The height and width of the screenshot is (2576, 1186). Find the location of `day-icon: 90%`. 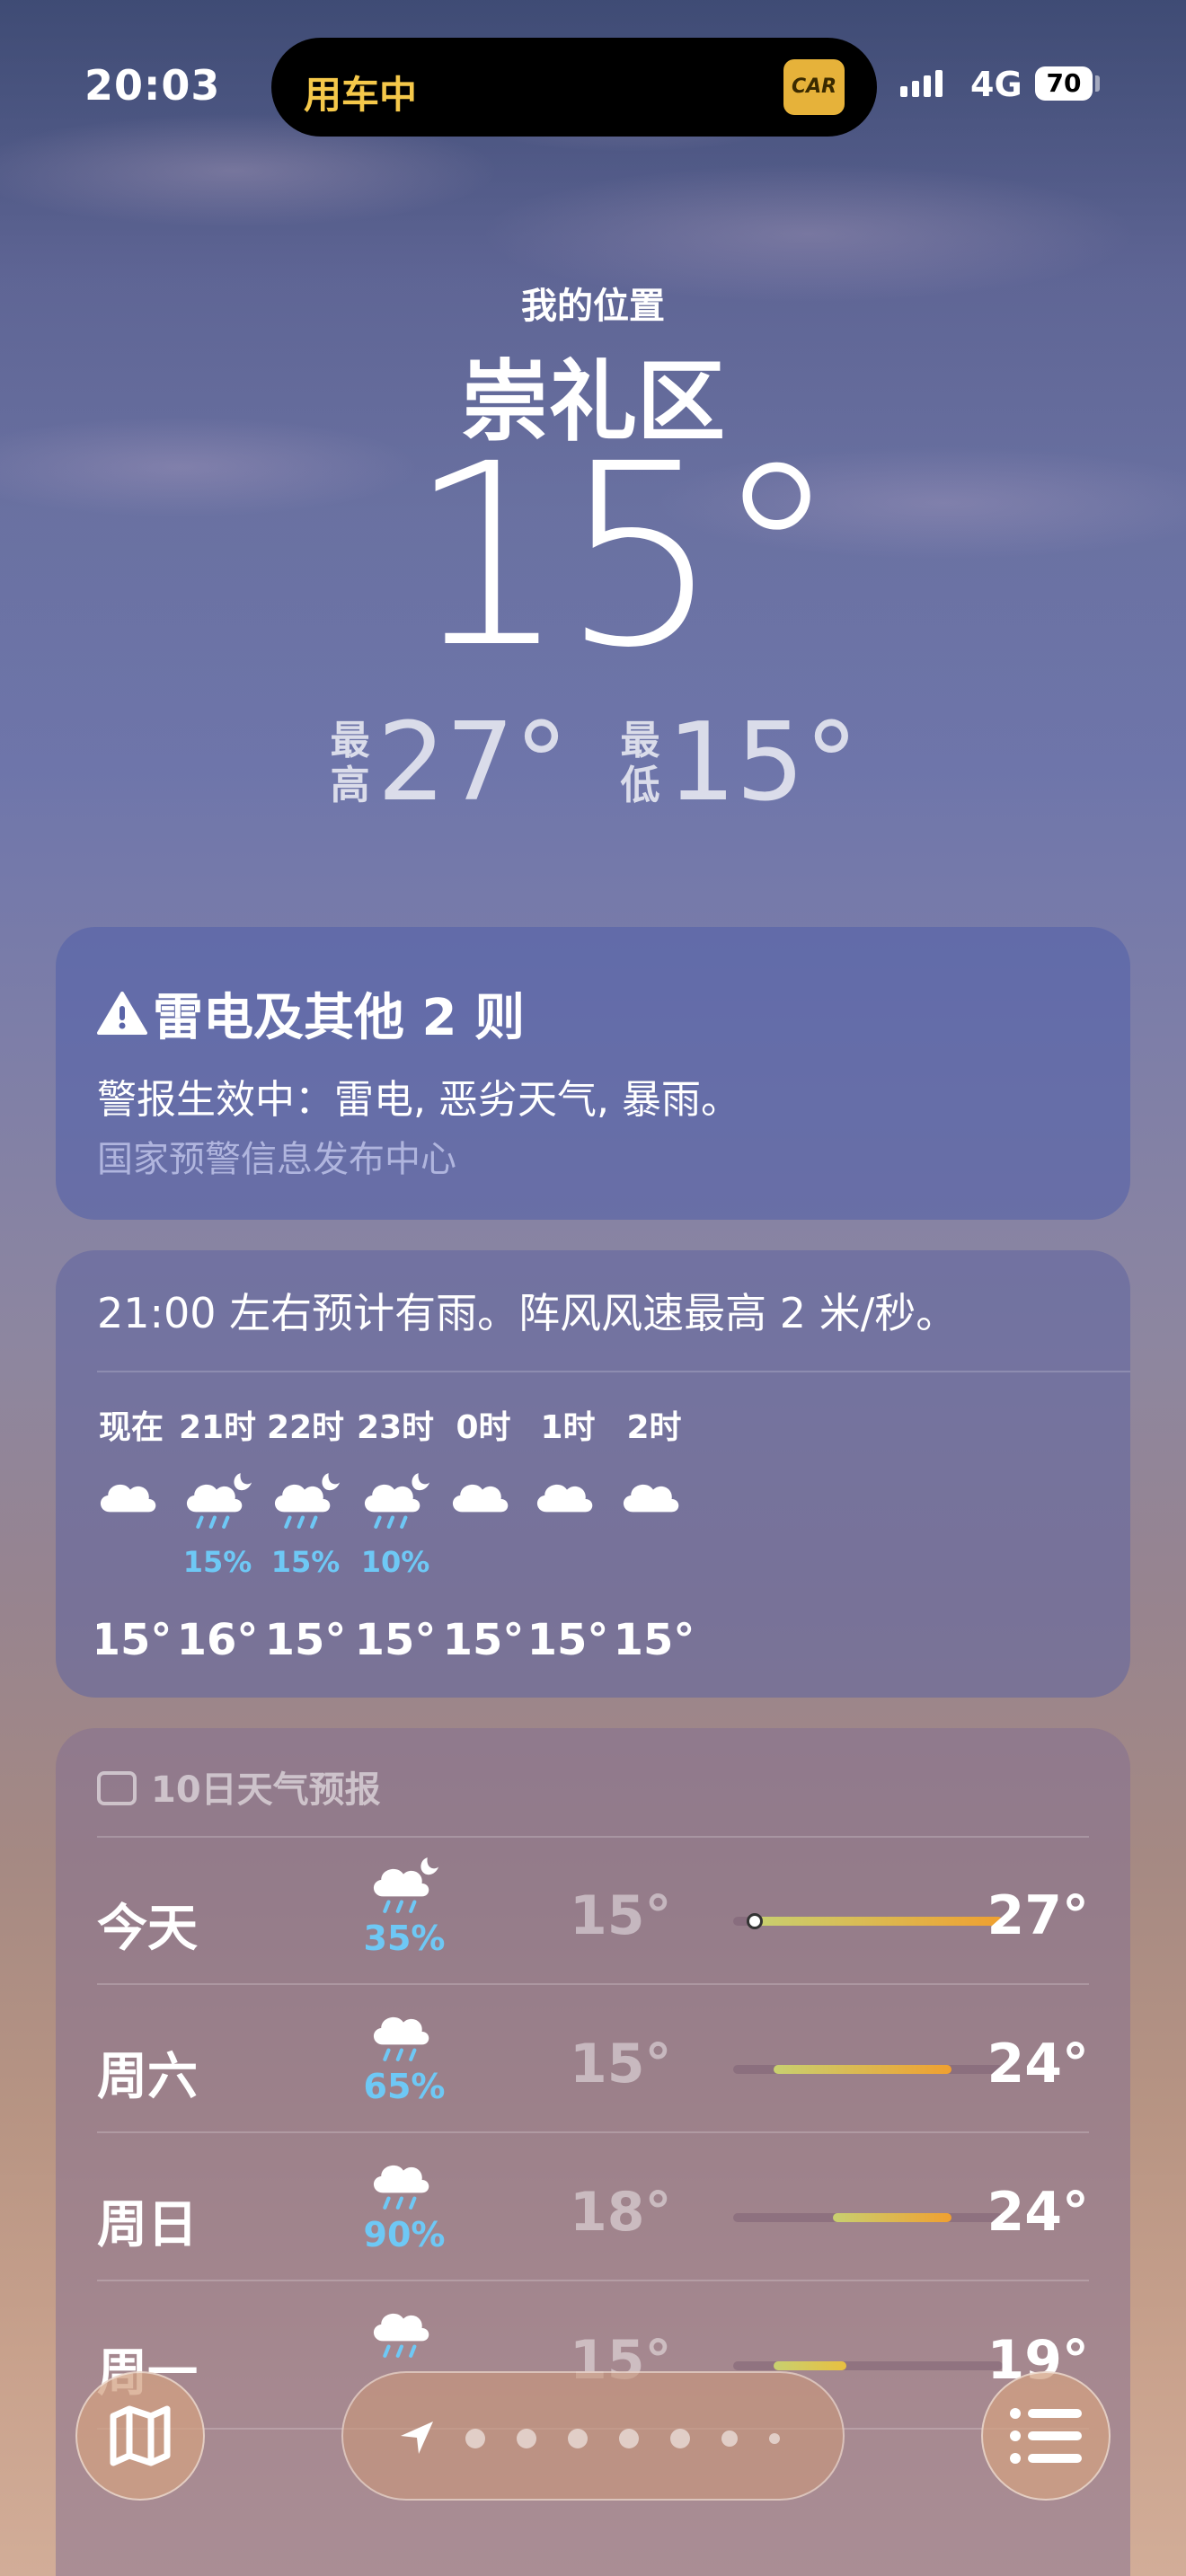

day-icon: 90% is located at coordinates (404, 2202).